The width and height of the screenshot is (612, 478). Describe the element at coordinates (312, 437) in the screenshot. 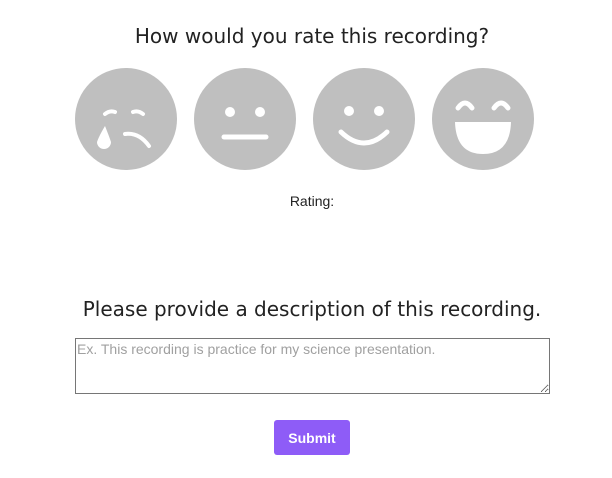

I see `submit-button: Submit` at that location.